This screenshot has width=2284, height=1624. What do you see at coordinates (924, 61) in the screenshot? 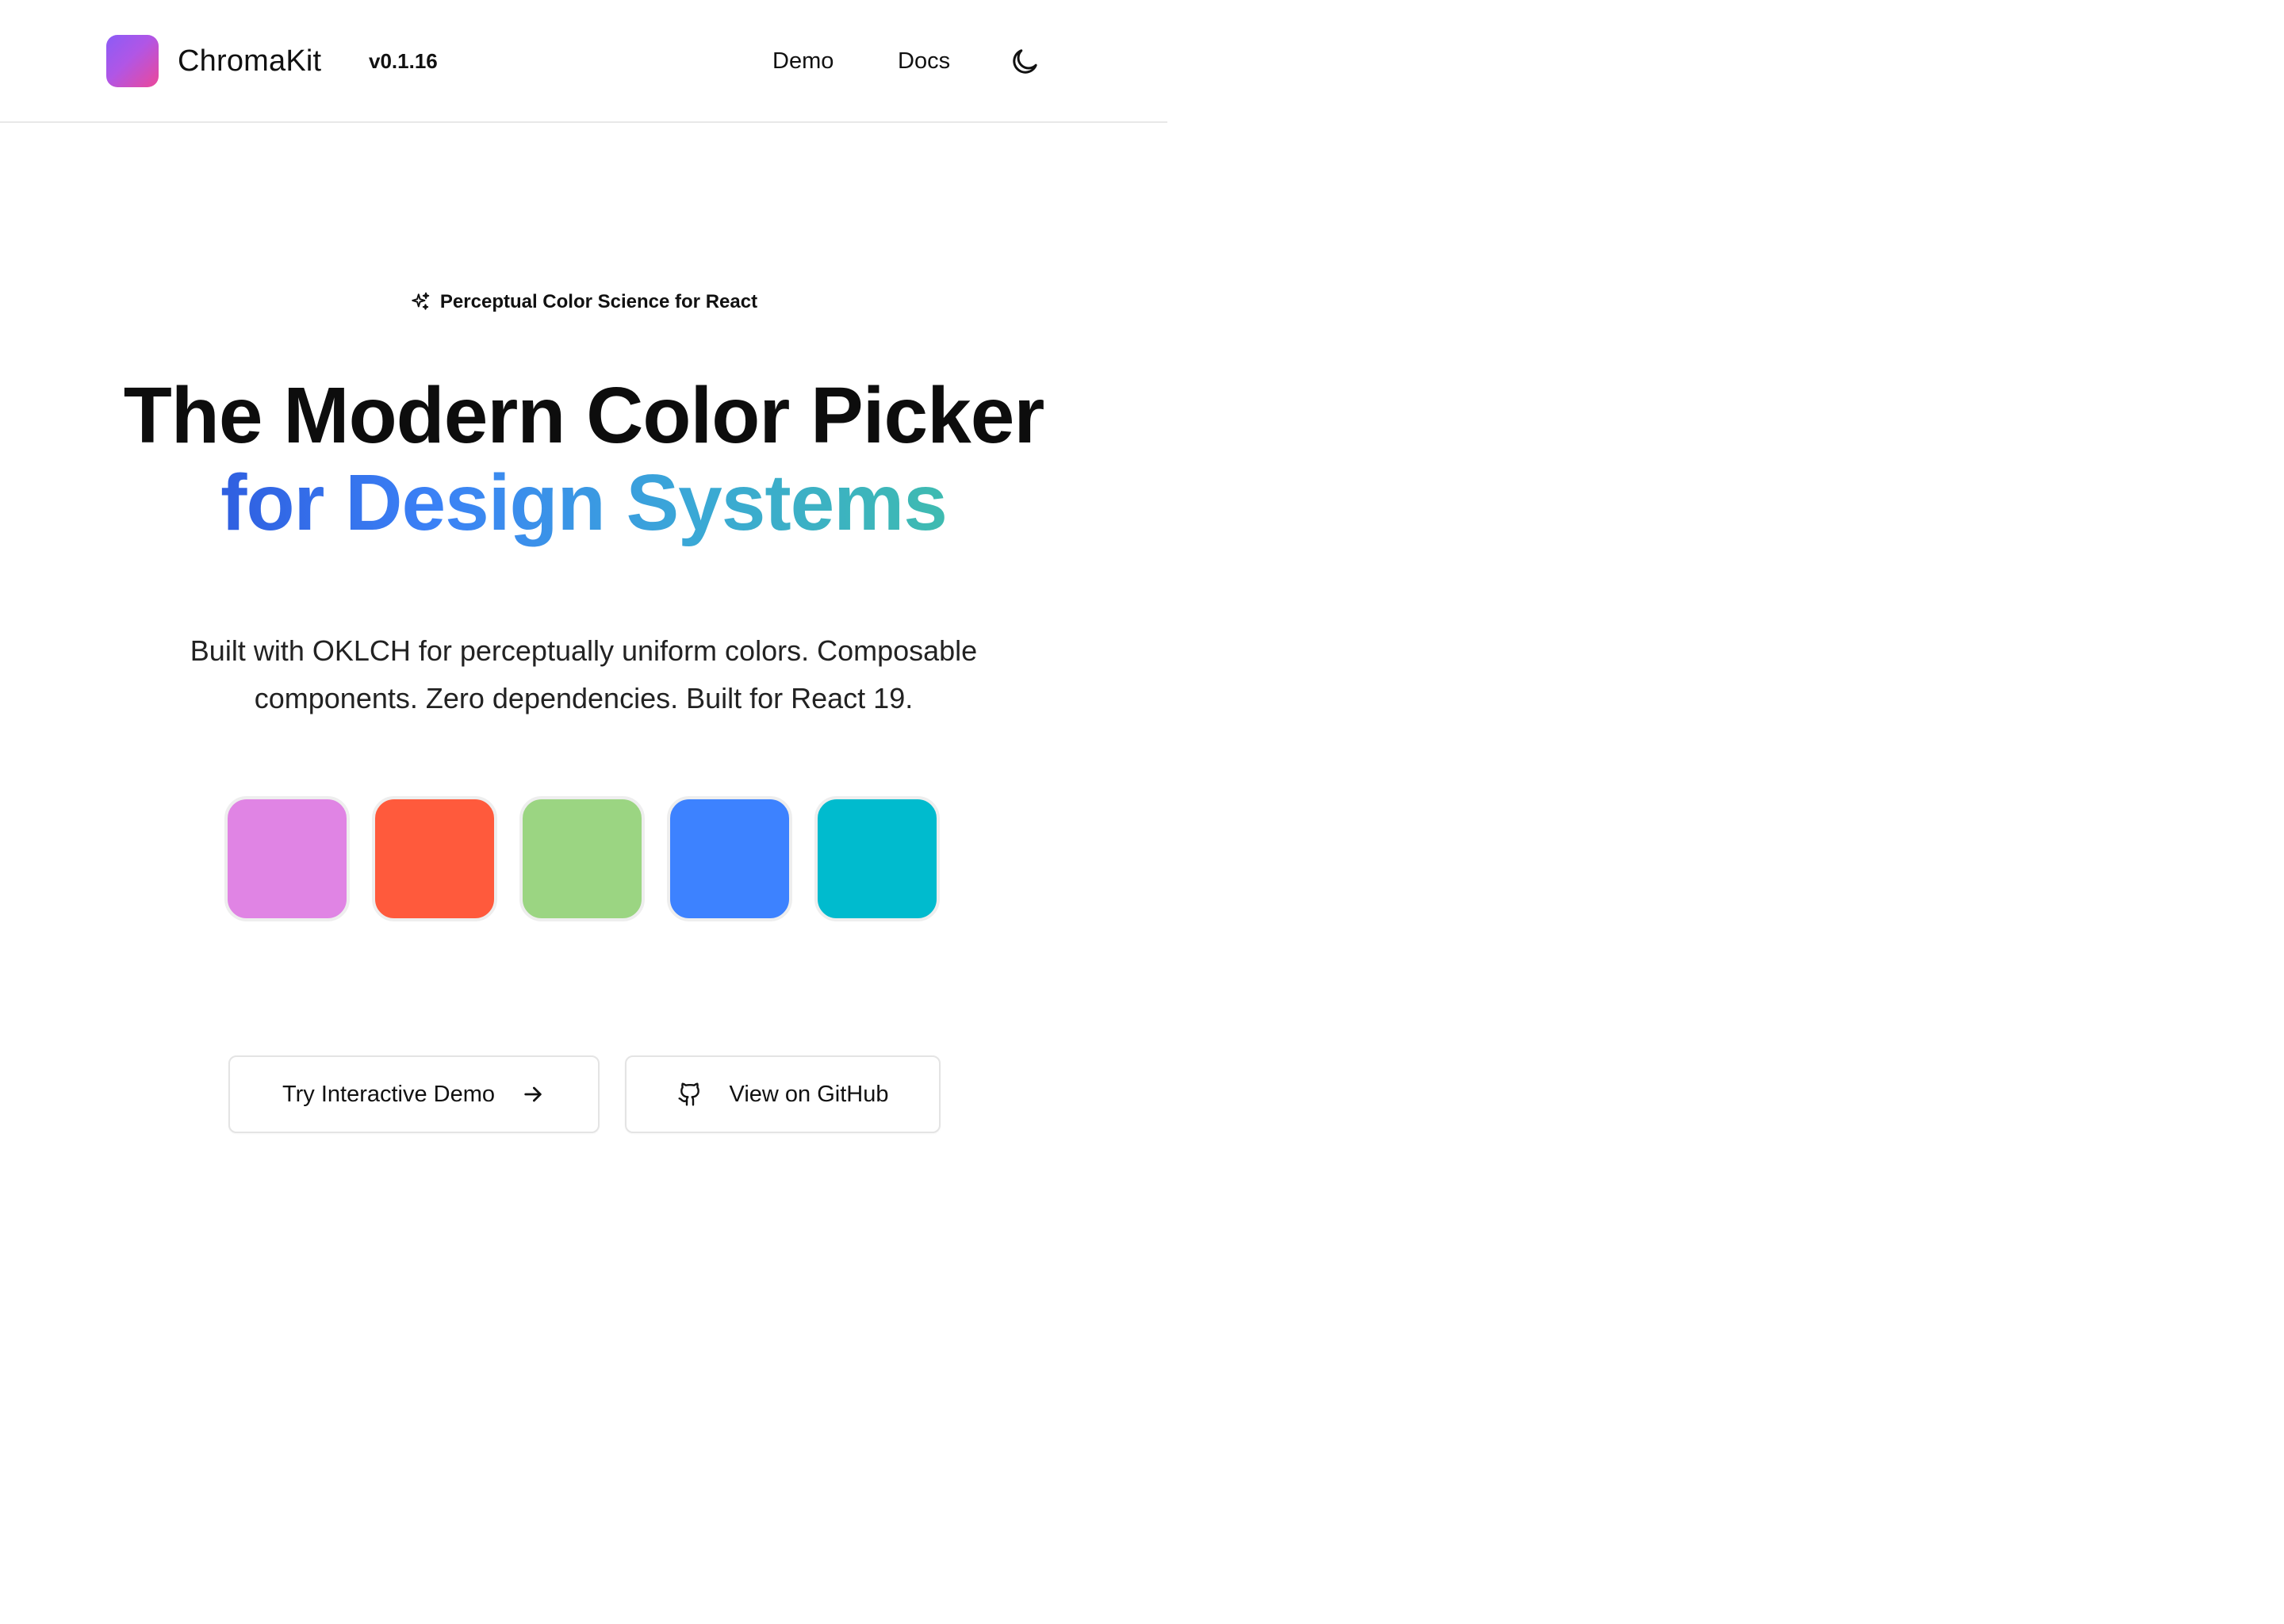
I see `nav-link-docs: Docs` at bounding box center [924, 61].